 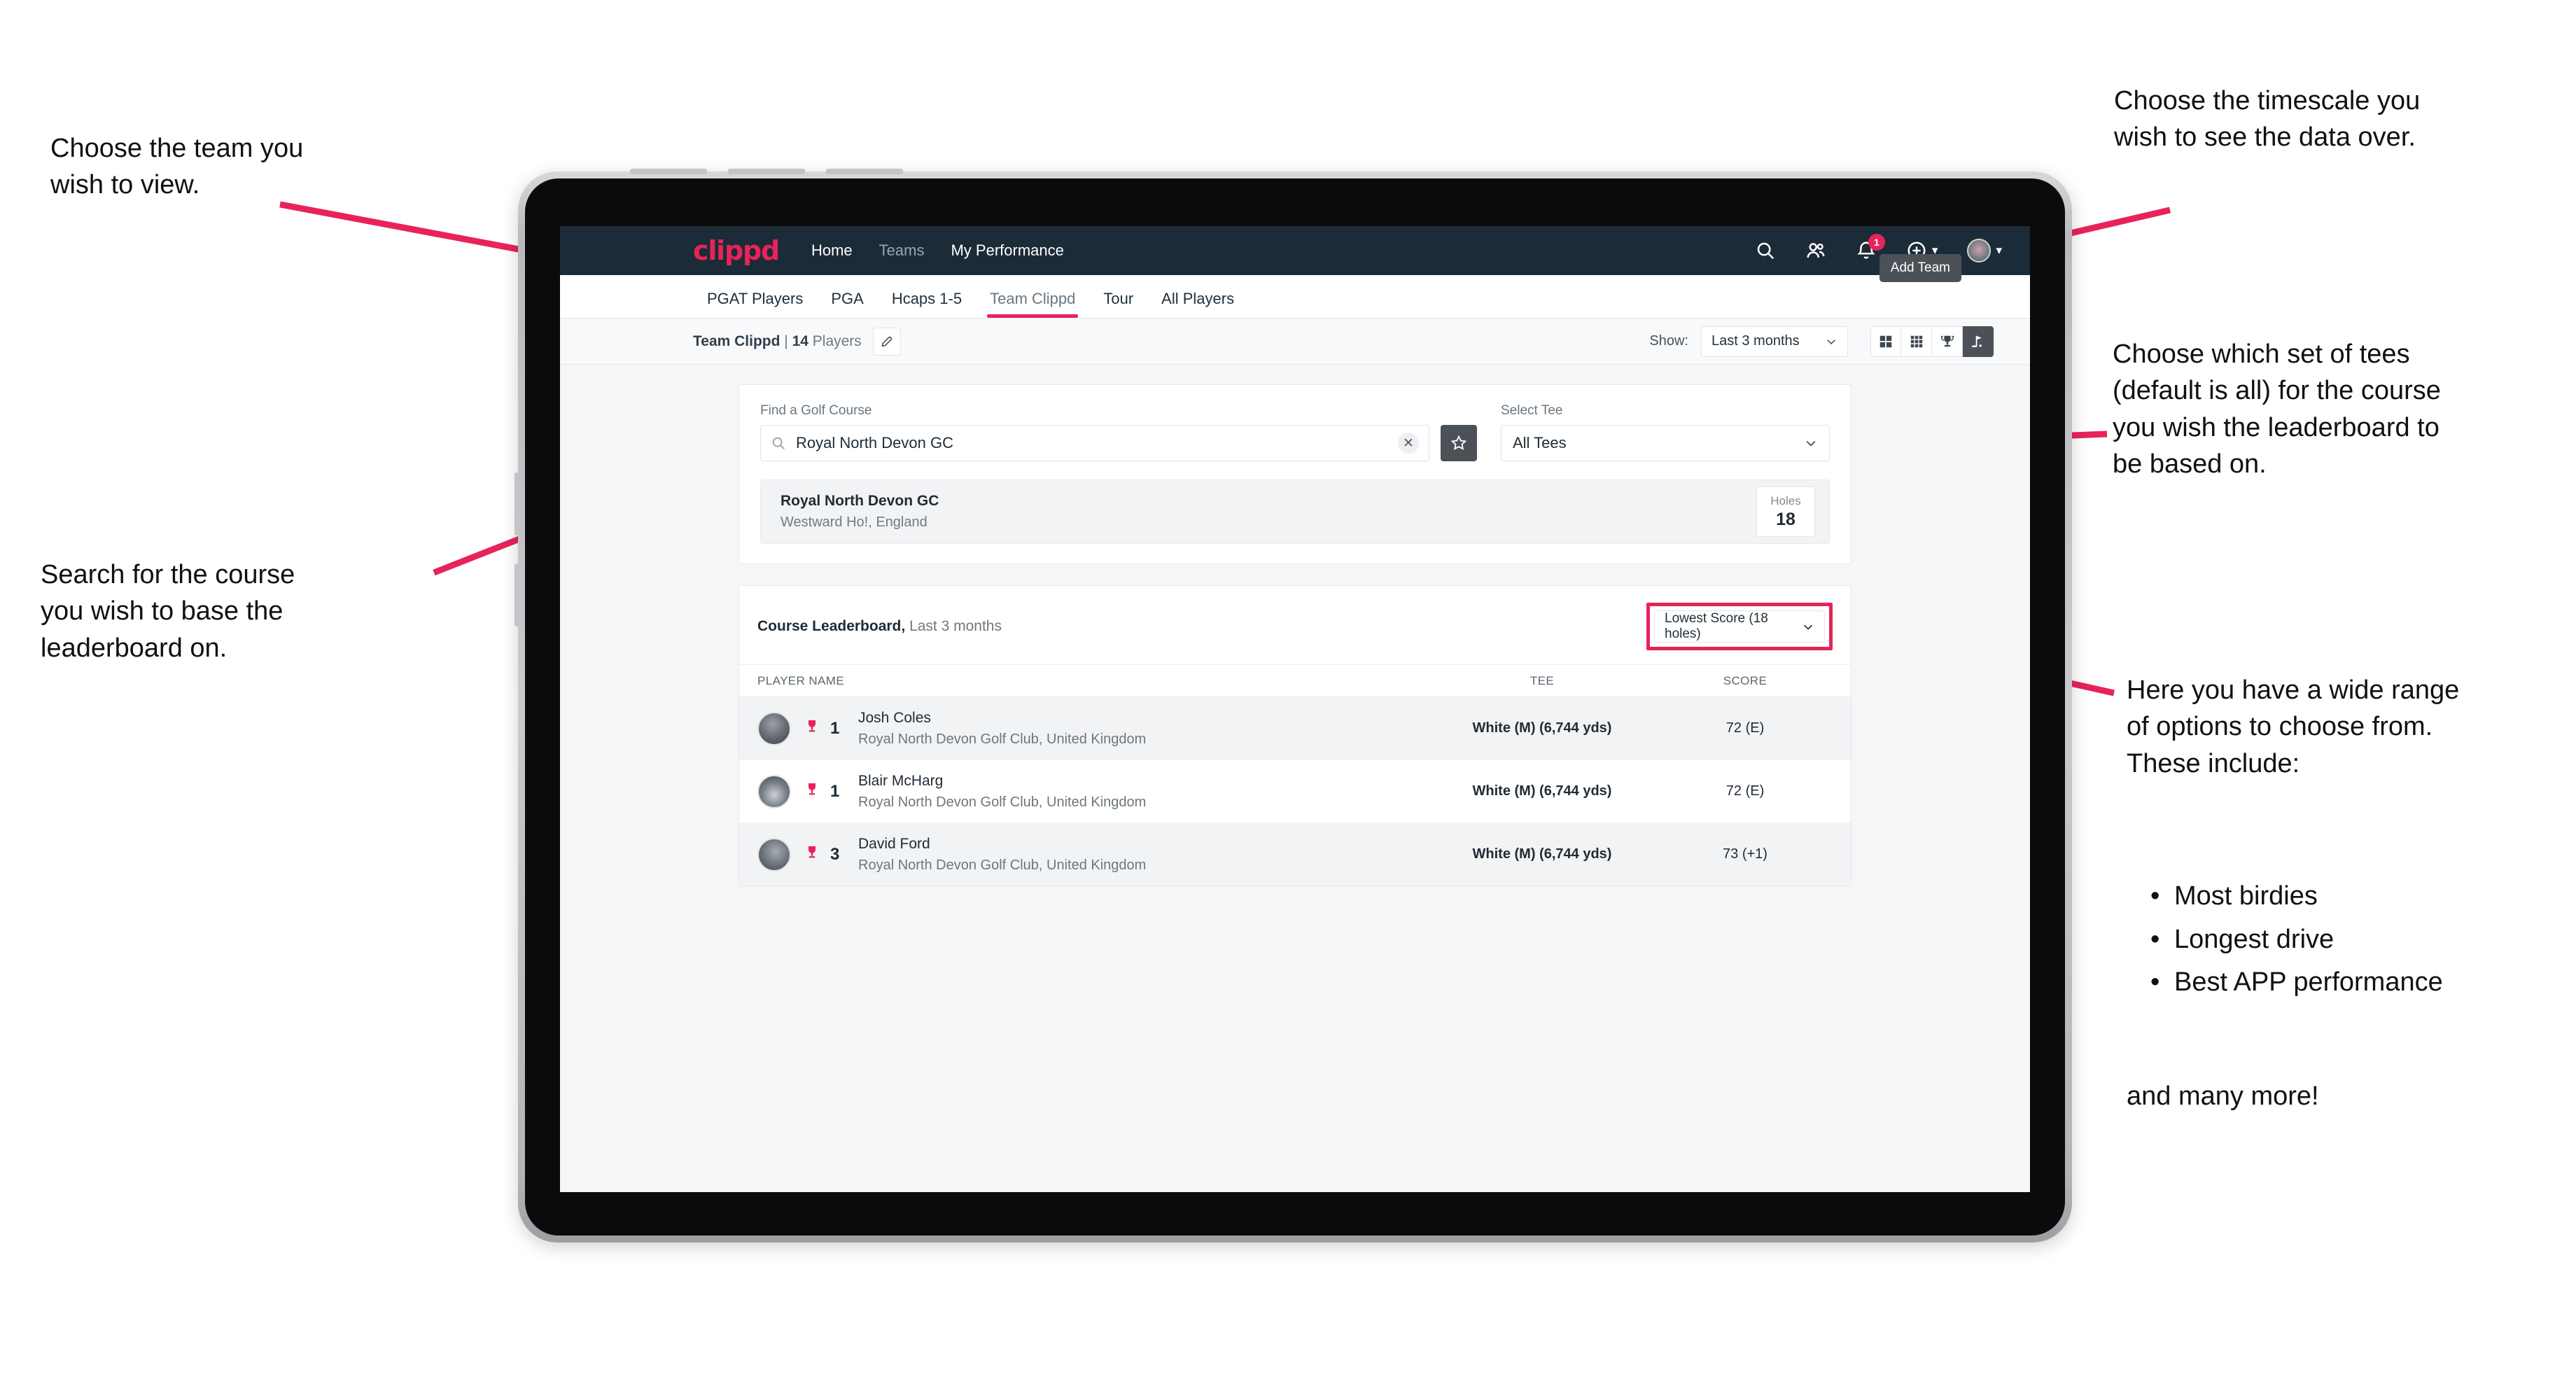 I want to click on leaderboard-title: Course Leaderboard, Last 3 months, so click(x=879, y=626).